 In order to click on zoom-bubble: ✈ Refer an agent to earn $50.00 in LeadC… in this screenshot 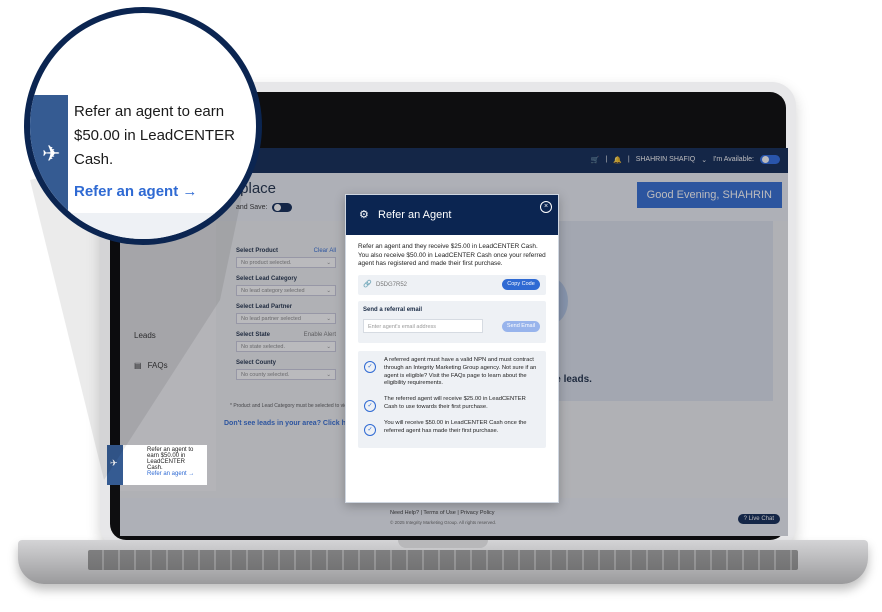, I will do `click(143, 126)`.